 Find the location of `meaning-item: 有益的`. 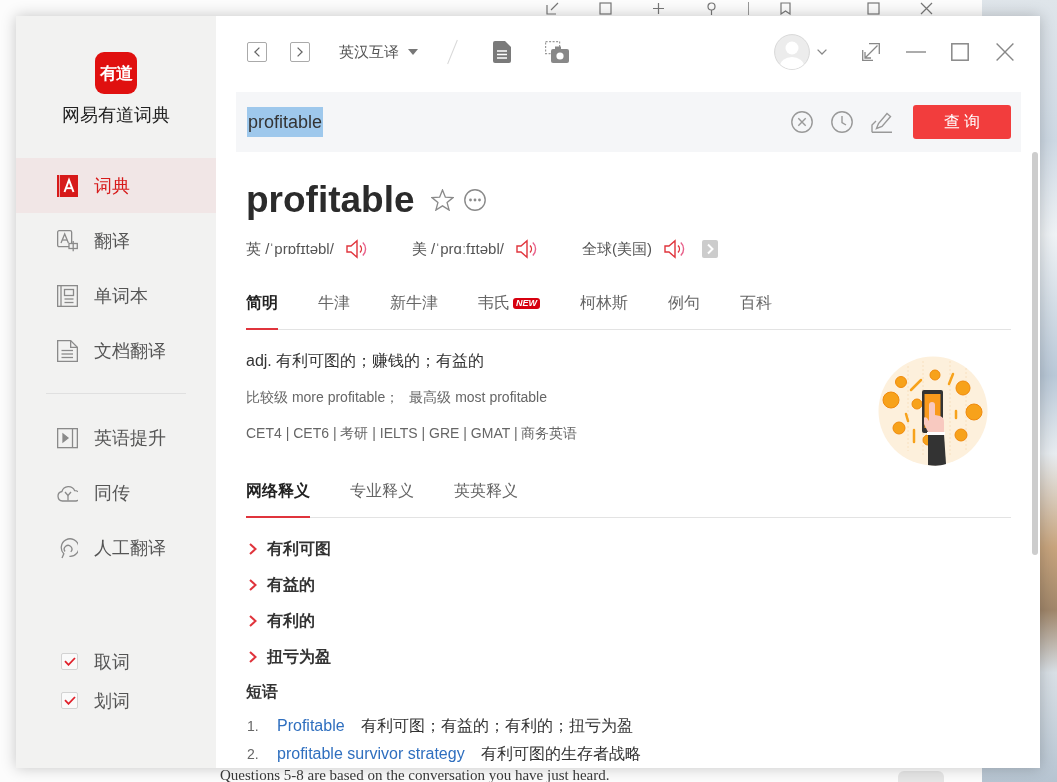

meaning-item: 有益的 is located at coordinates (628, 585).